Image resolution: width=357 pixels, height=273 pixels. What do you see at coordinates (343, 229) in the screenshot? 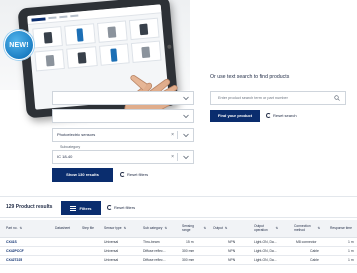
I see `column-header: Response time` at bounding box center [343, 229].